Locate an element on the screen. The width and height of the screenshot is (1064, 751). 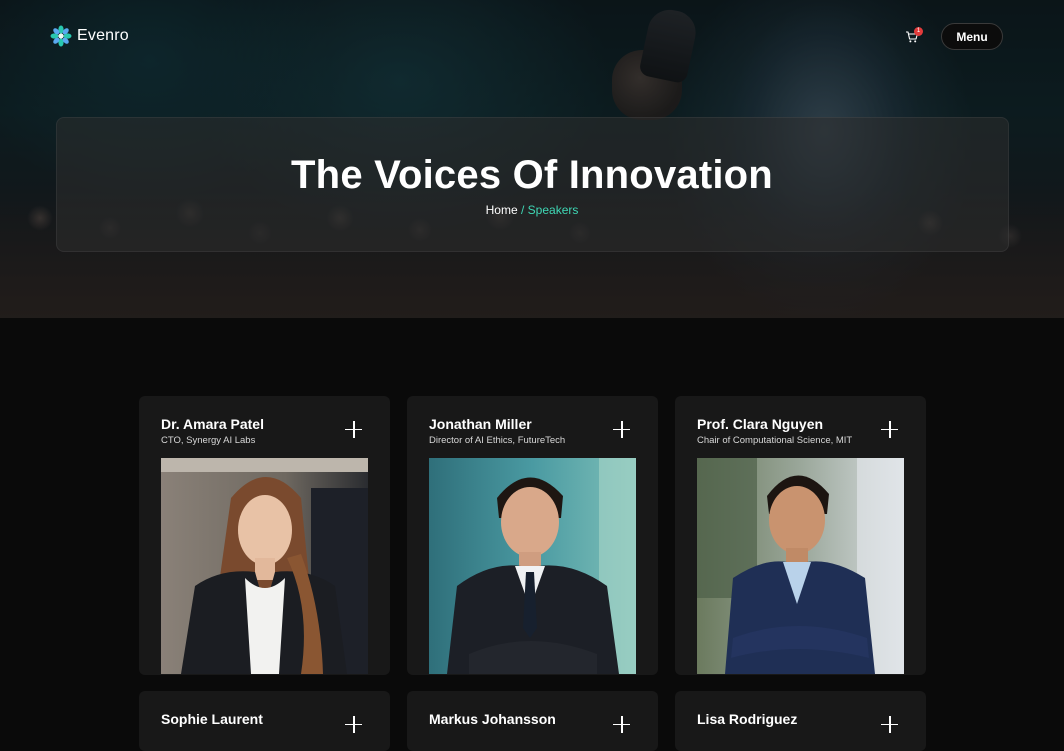
speaker-name: Sophie Laurent is located at coordinates (212, 719).